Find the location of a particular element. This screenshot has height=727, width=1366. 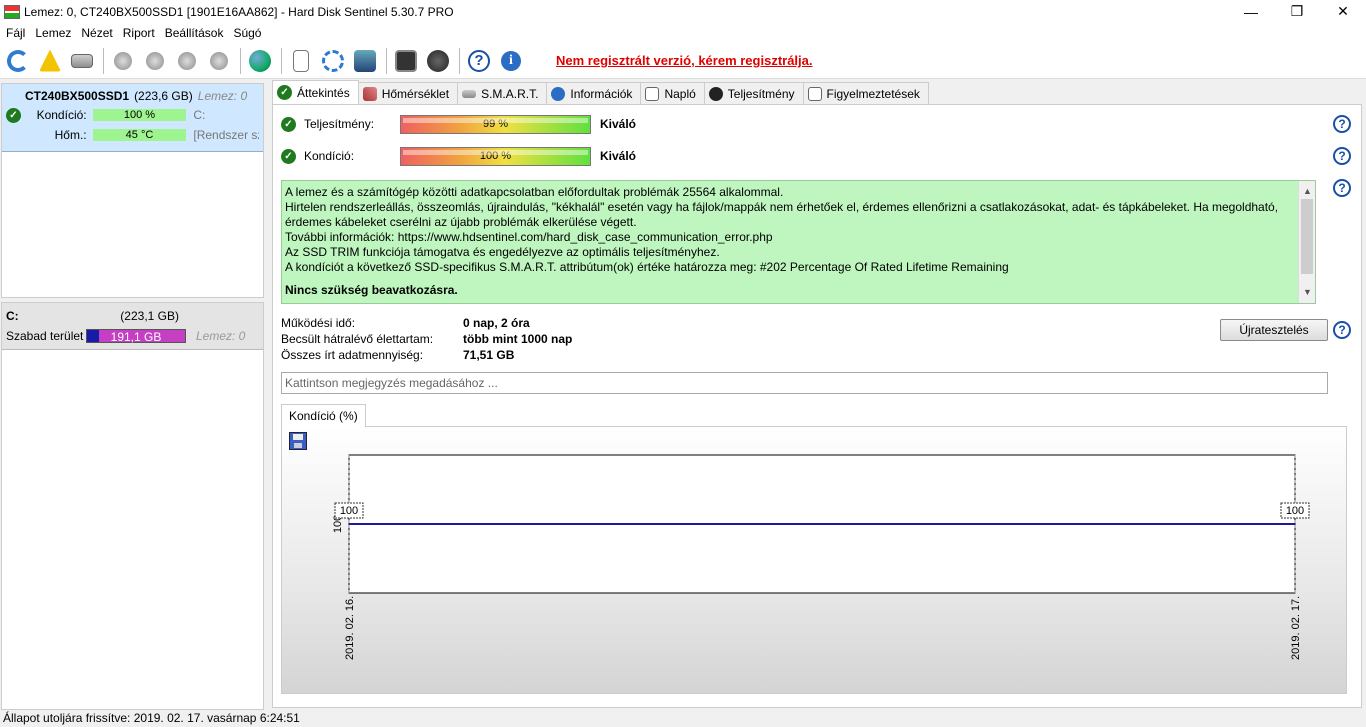

tab-temperature: Hőmérséklet is located at coordinates (408, 93).